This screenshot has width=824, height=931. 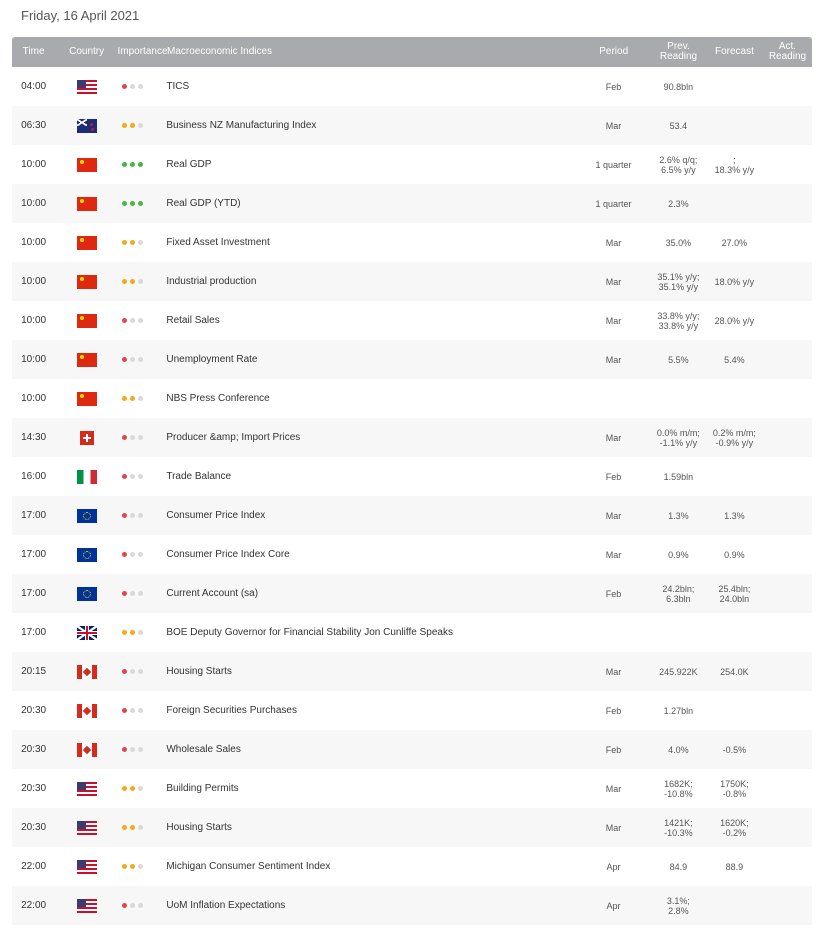 What do you see at coordinates (678, 555) in the screenshot?
I see `event-prev-reading: 0.9%` at bounding box center [678, 555].